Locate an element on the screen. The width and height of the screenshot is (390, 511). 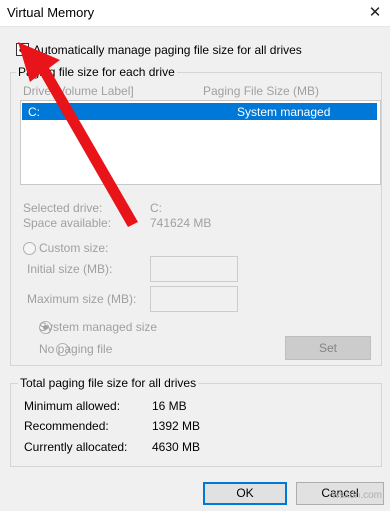
annotation-arrow-icon is located at coordinates (78, 134).